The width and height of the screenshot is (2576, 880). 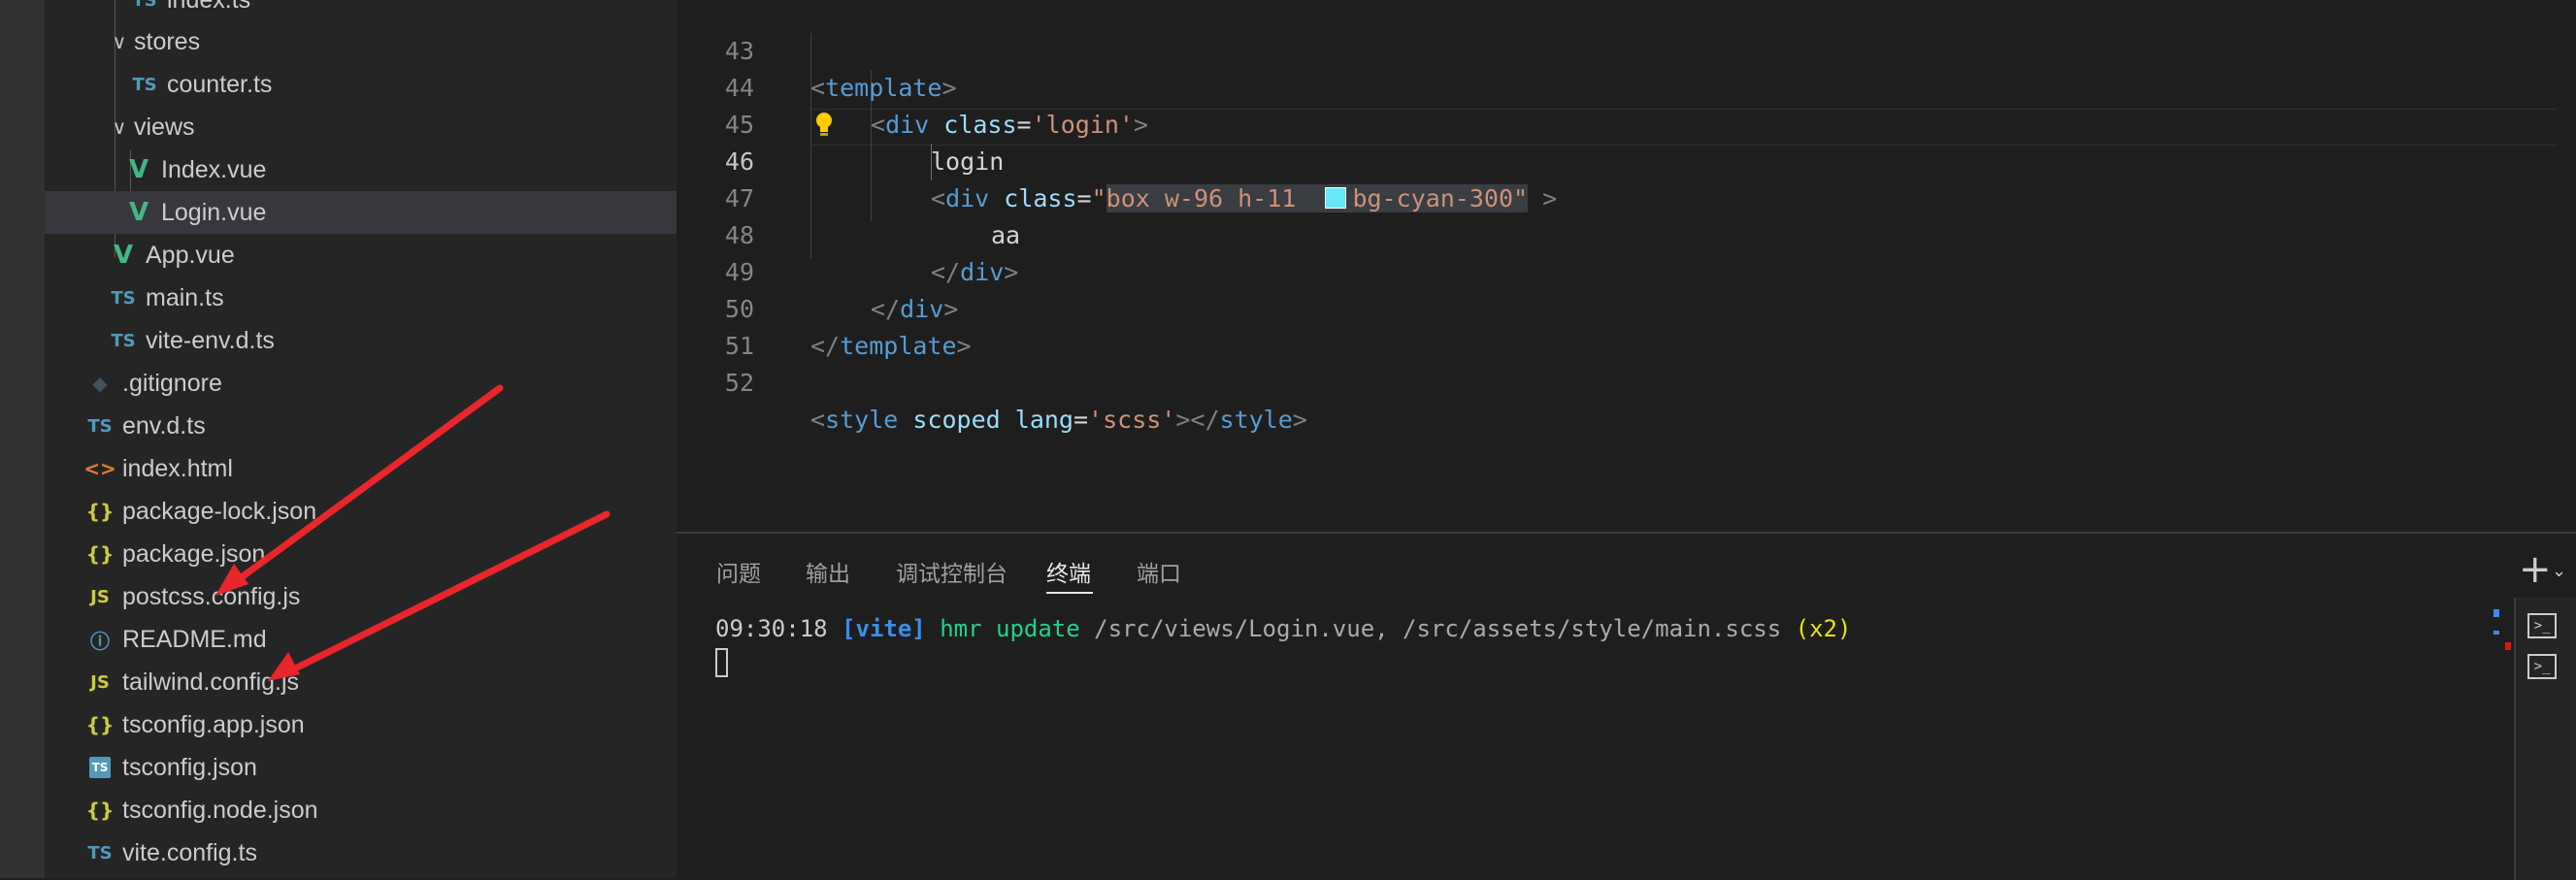 I want to click on code-line-50: 50 </template>, so click(x=1627, y=307).